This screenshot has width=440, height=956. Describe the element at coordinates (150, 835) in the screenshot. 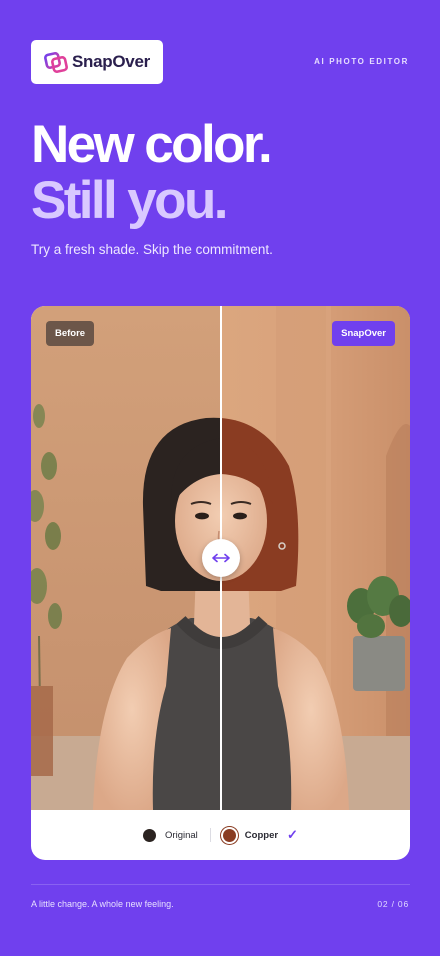

I see `original-color-swatch` at that location.